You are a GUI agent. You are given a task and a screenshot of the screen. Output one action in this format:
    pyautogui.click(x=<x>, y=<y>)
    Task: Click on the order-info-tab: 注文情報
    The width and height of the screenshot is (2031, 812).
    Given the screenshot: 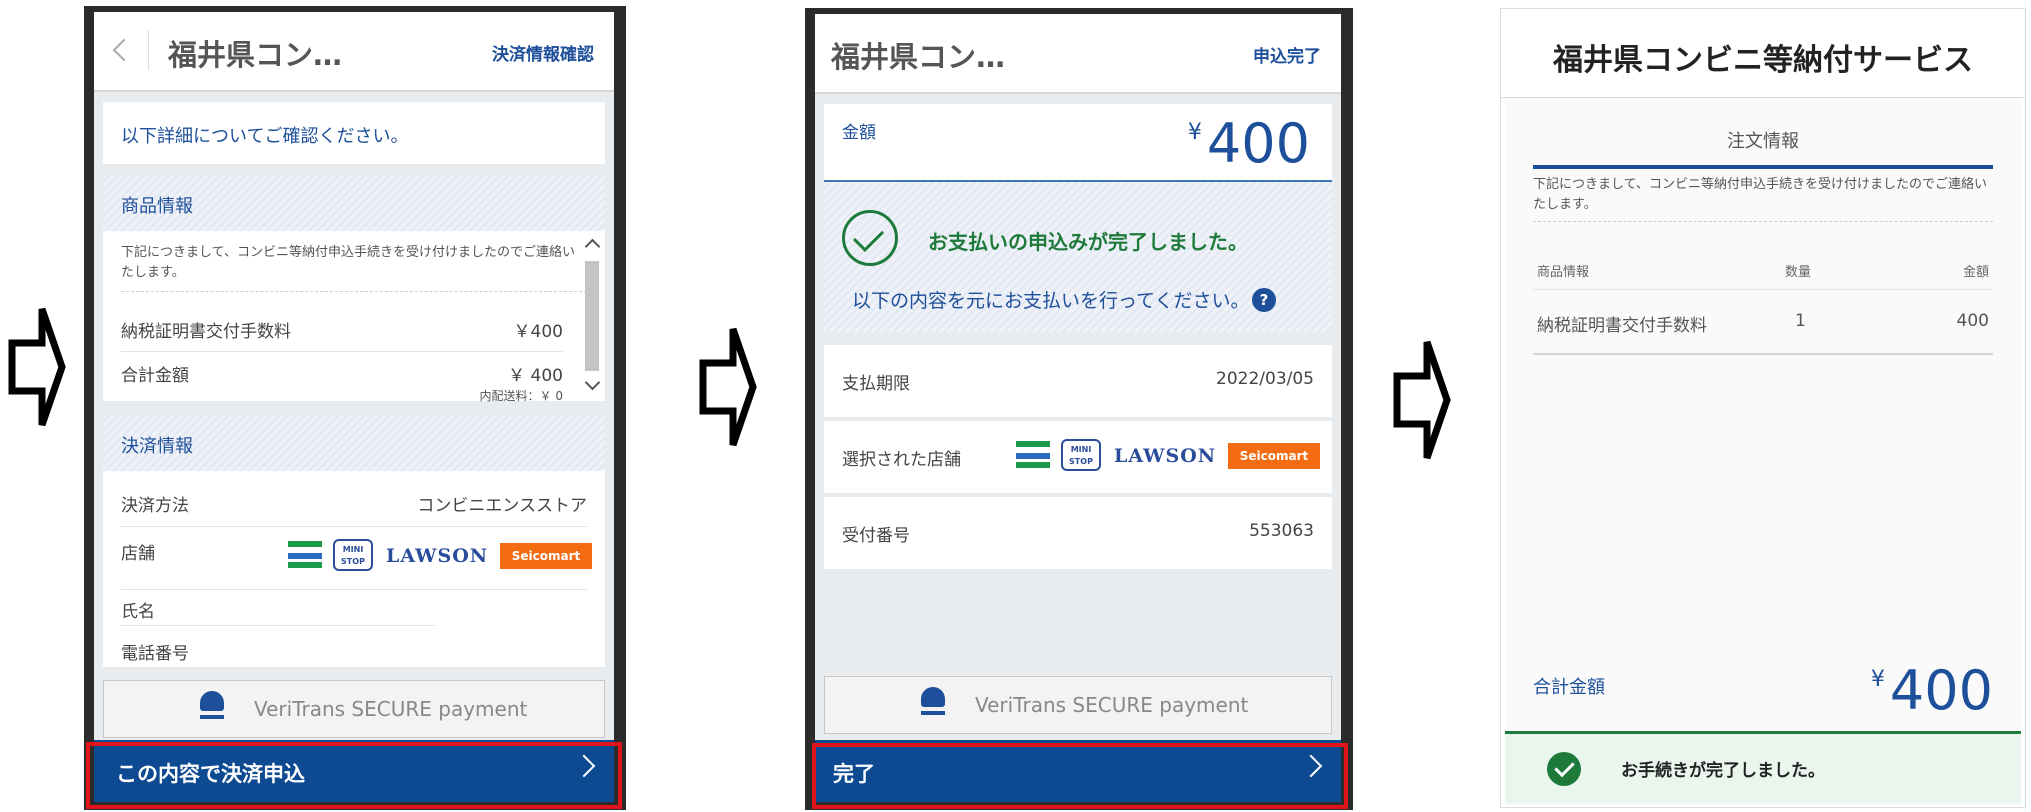 What is the action you would take?
    pyautogui.click(x=1763, y=144)
    